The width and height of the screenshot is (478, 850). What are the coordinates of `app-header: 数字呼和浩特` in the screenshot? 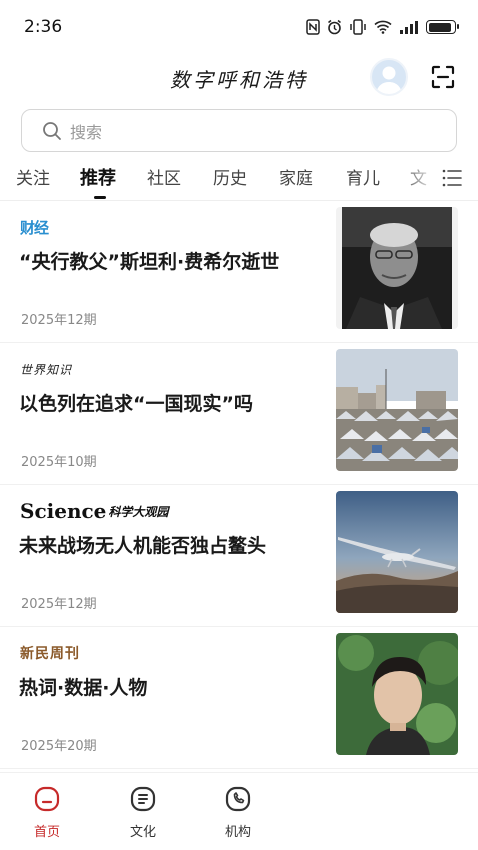 It's located at (239, 78).